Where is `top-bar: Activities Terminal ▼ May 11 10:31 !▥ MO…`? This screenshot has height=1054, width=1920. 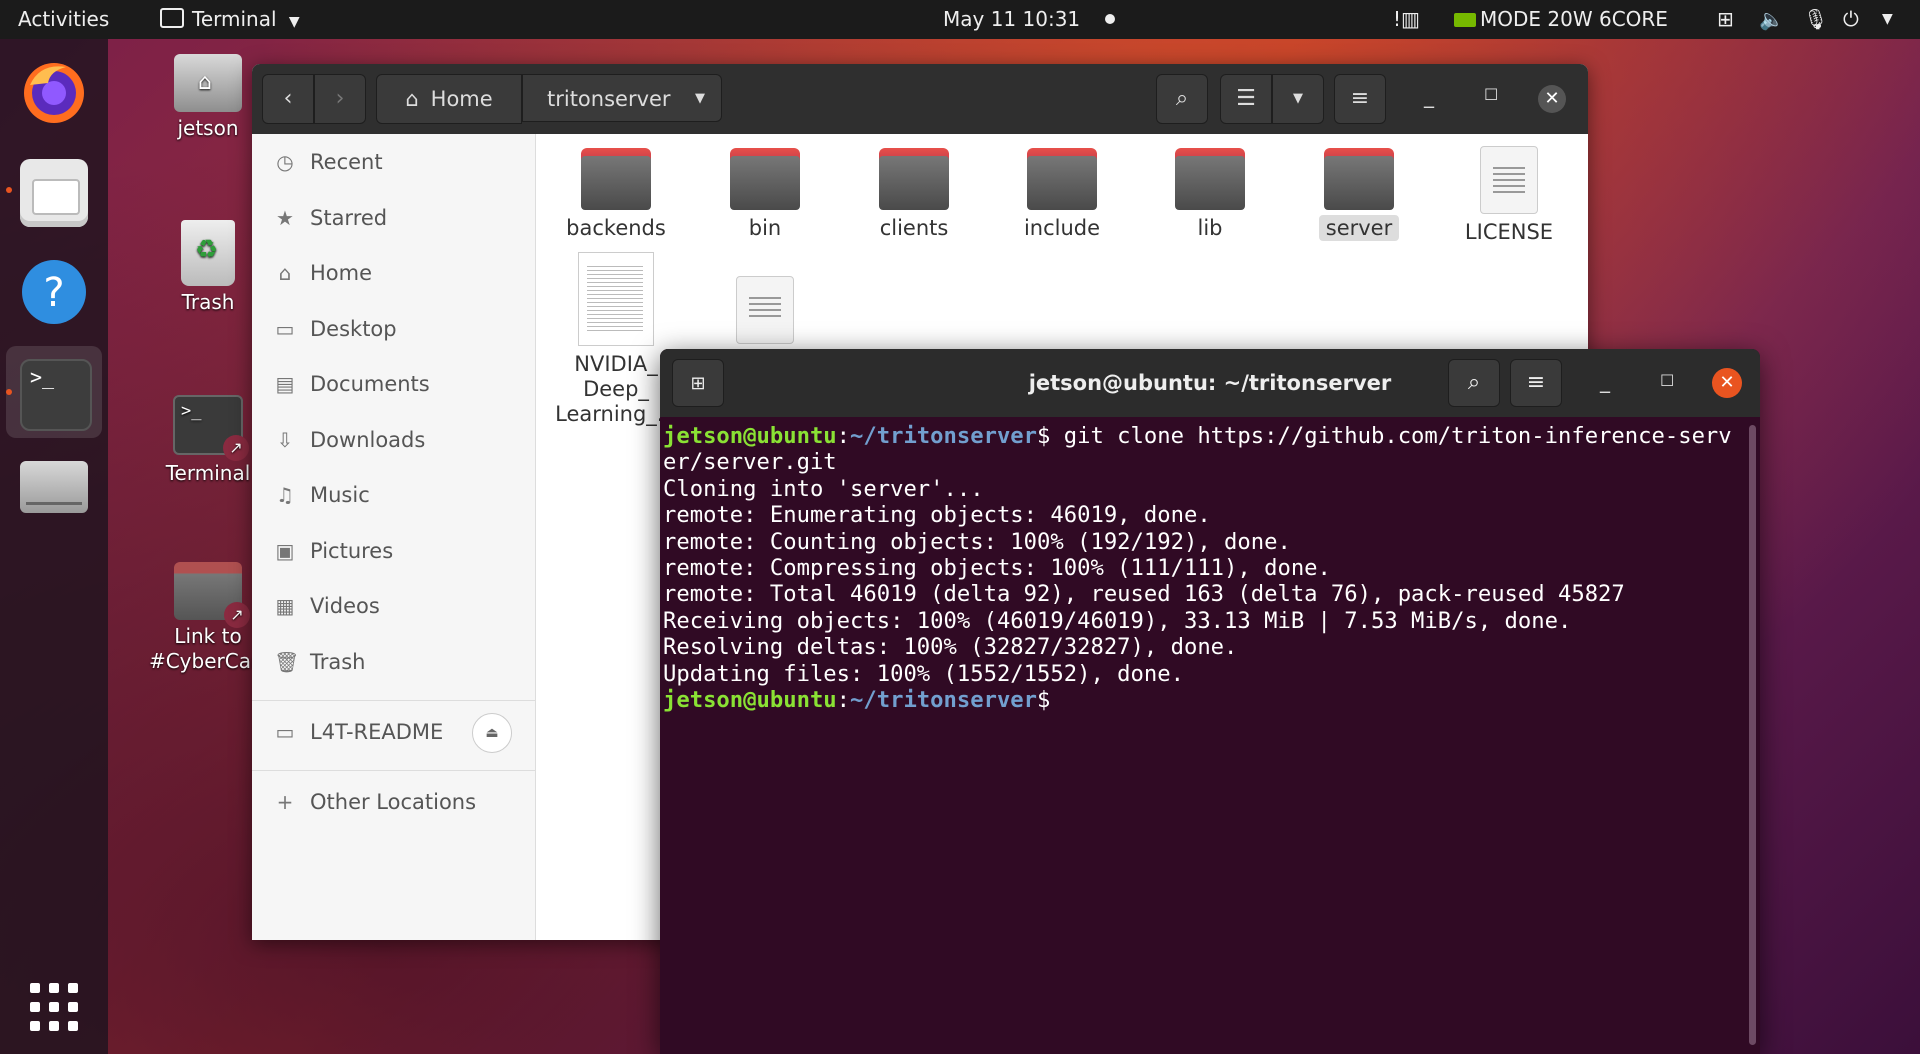 top-bar: Activities Terminal ▼ May 11 10:31 !▥ MO… is located at coordinates (960, 19).